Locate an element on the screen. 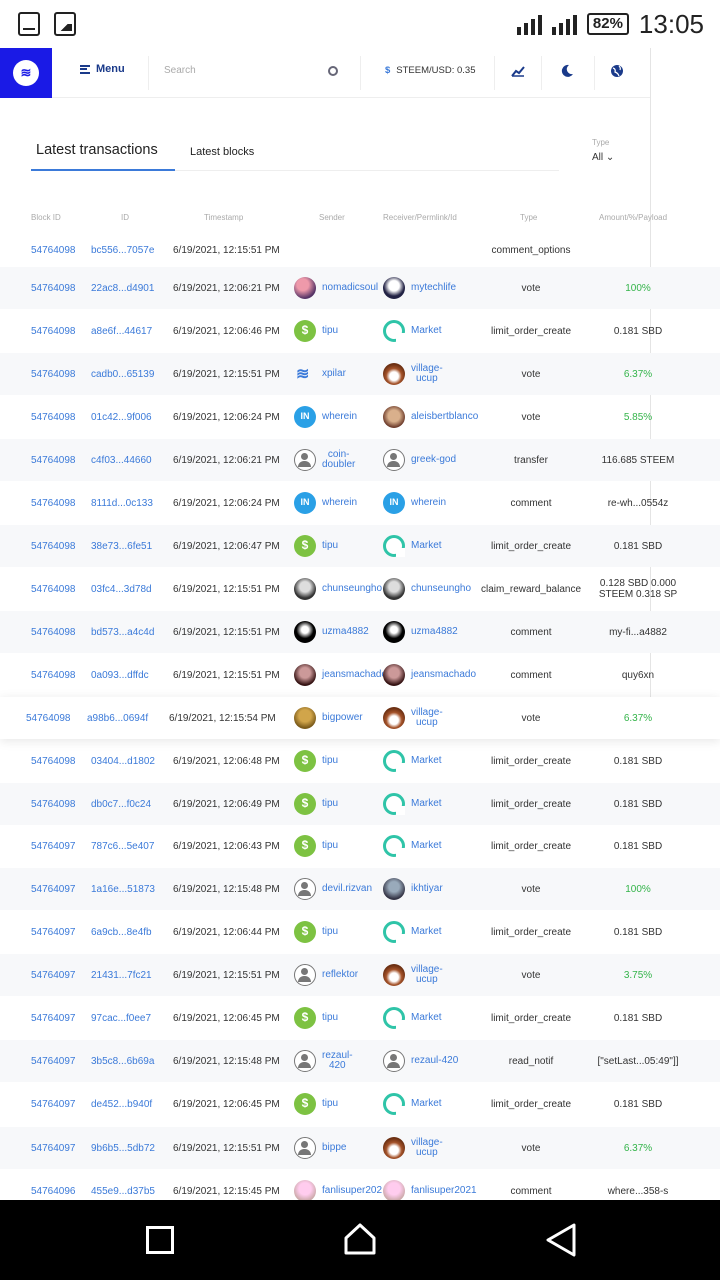 The height and width of the screenshot is (1280, 720). receiver-link is located at coordinates (438, 250).